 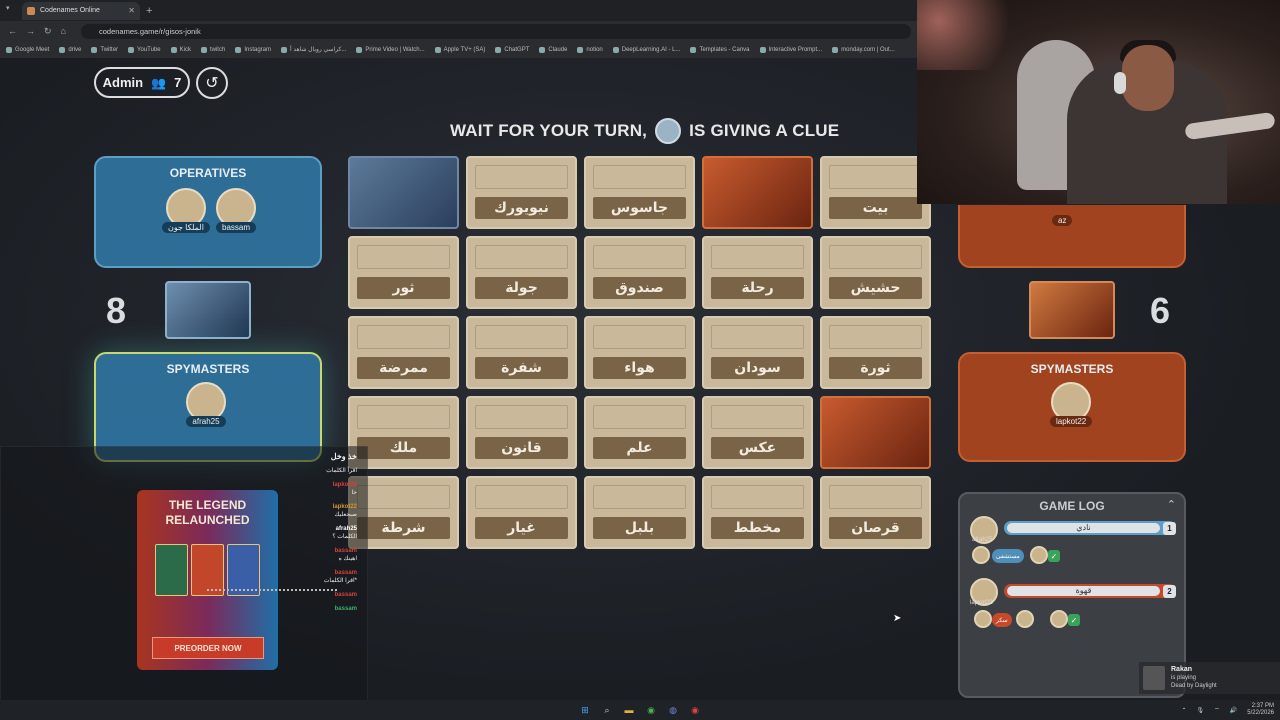 I want to click on word-card: ثورة, so click(x=875, y=352).